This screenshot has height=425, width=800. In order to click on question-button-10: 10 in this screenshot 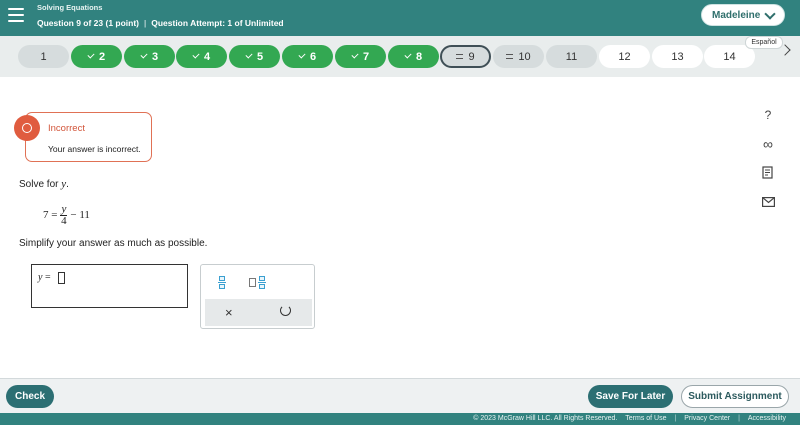, I will do `click(518, 56)`.